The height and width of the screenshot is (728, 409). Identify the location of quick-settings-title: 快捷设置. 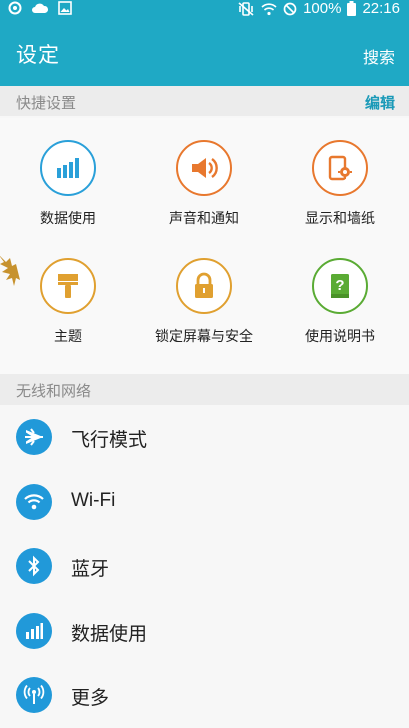
(46, 103).